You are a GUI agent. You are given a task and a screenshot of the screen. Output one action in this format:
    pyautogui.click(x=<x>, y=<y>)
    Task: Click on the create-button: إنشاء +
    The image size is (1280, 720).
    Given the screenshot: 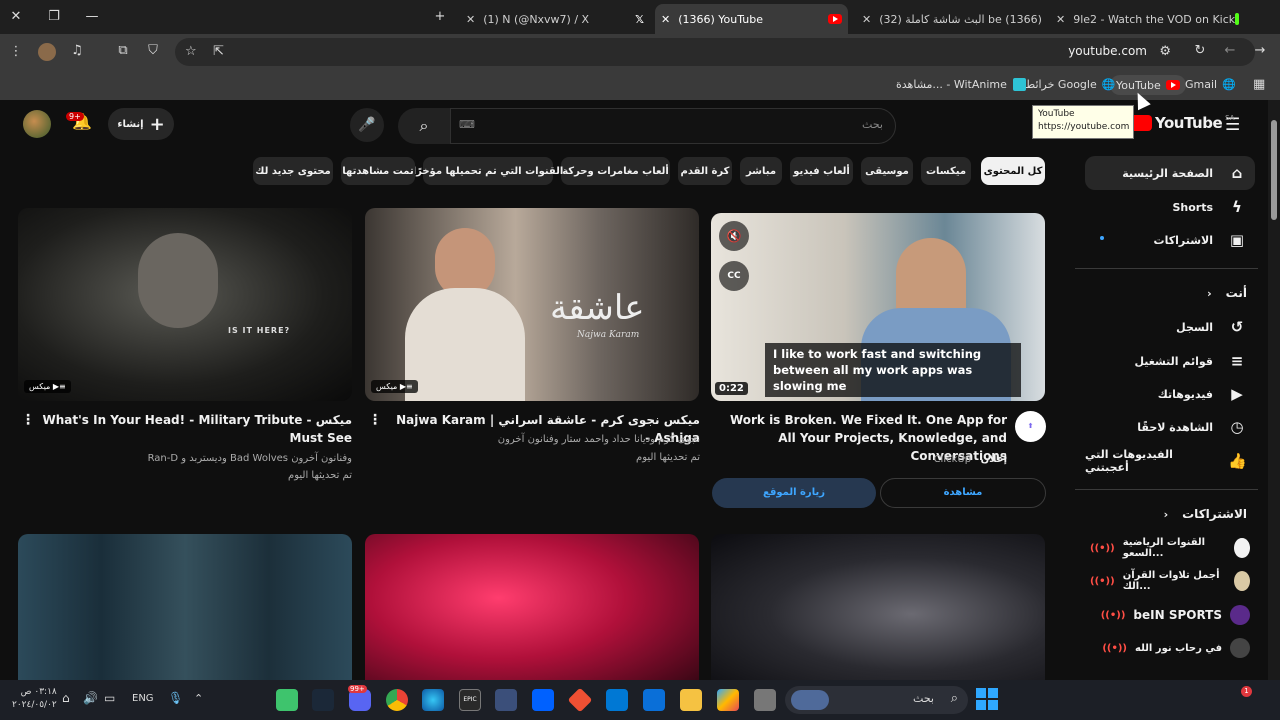 What is the action you would take?
    pyautogui.click(x=141, y=124)
    